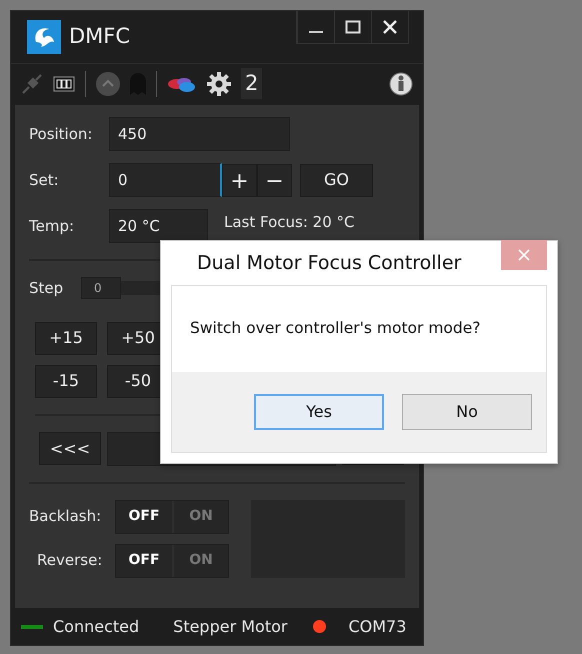  Describe the element at coordinates (99, 36) in the screenshot. I see `window-title: DMFC` at that location.